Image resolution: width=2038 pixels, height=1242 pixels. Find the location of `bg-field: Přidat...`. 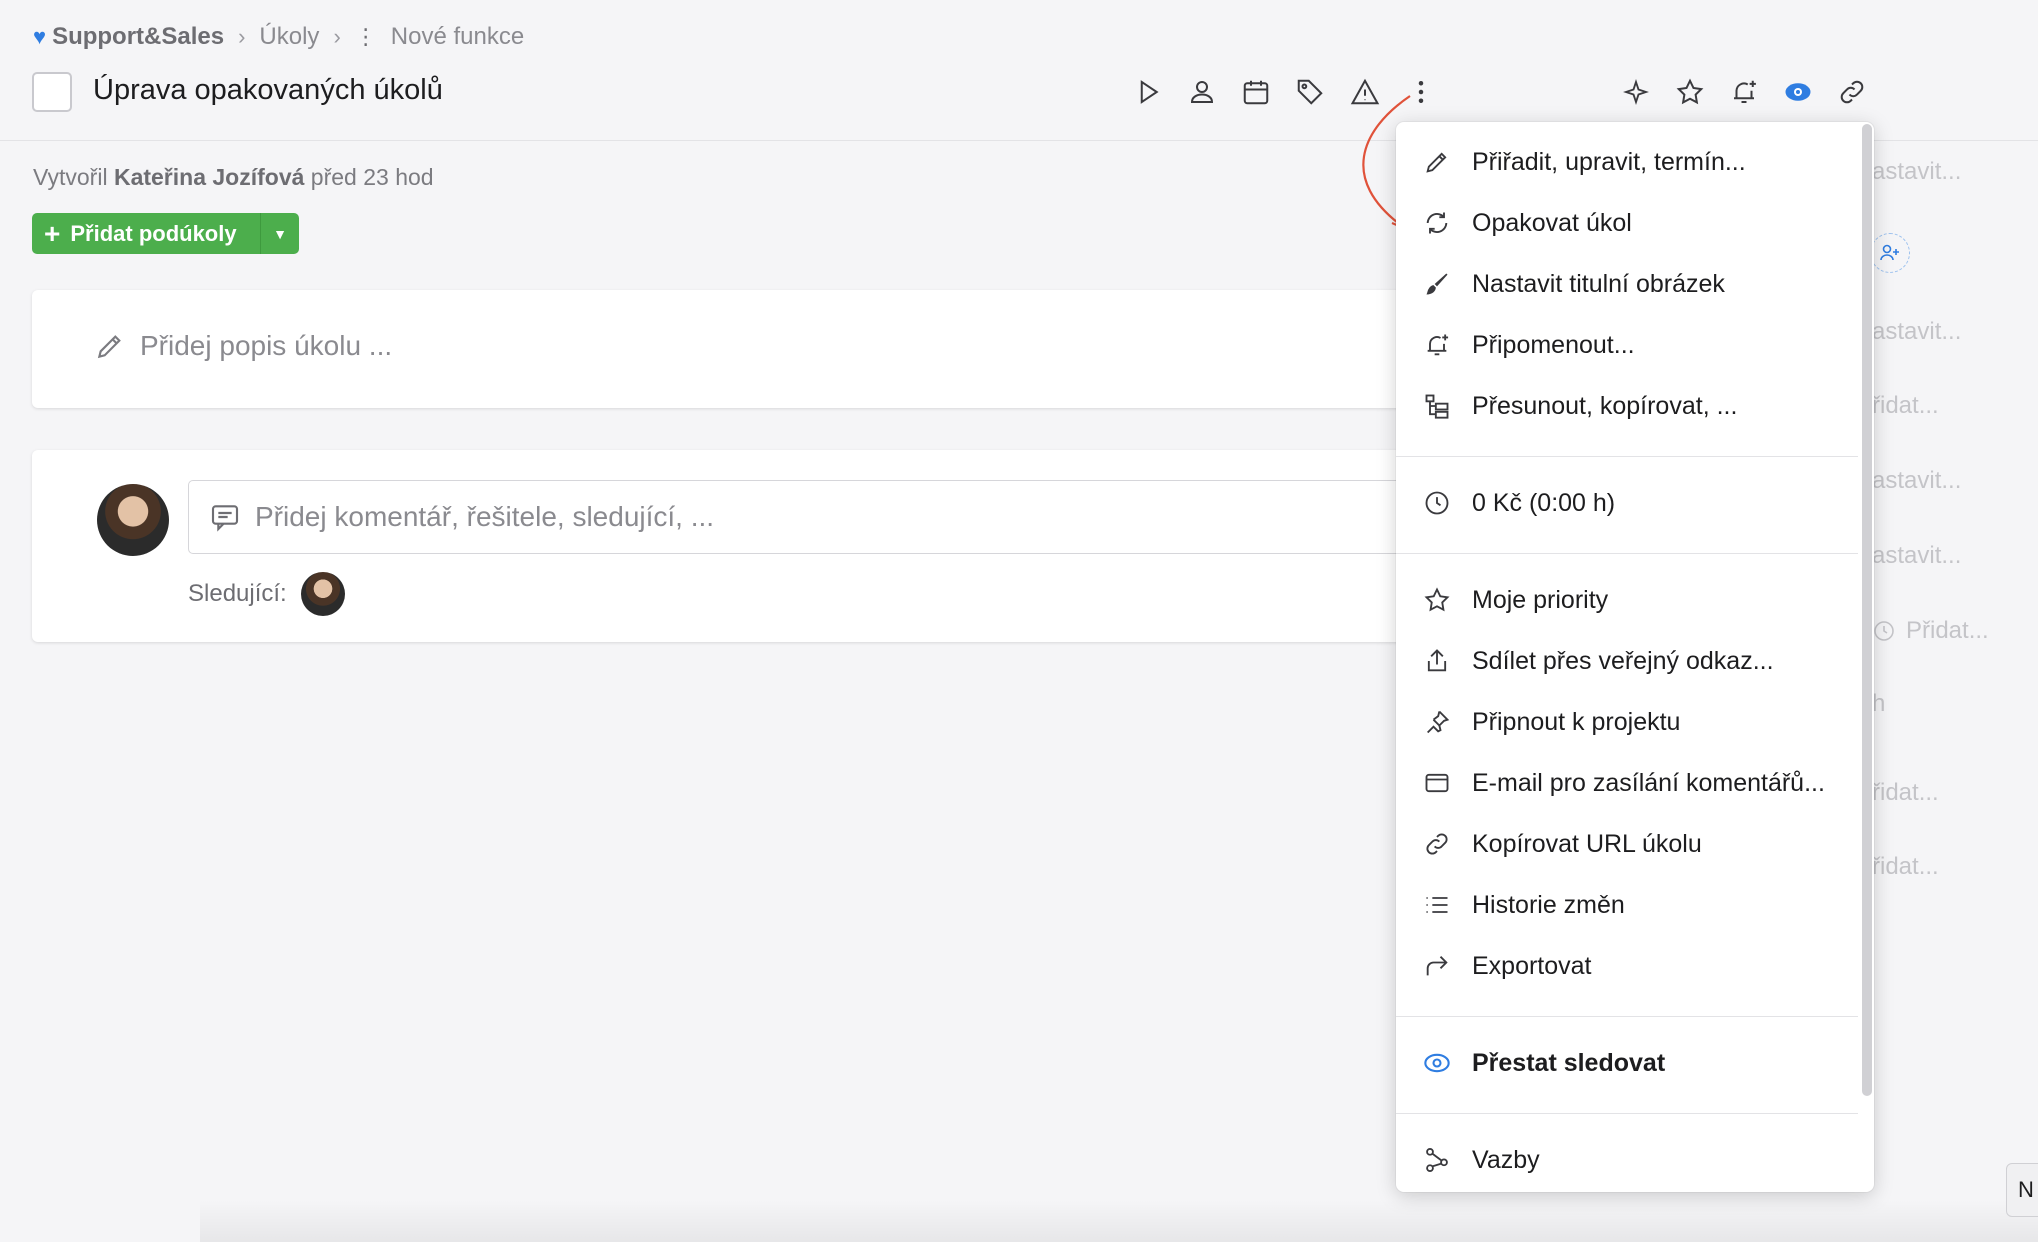

bg-field: Přidat... is located at coordinates (1930, 631).